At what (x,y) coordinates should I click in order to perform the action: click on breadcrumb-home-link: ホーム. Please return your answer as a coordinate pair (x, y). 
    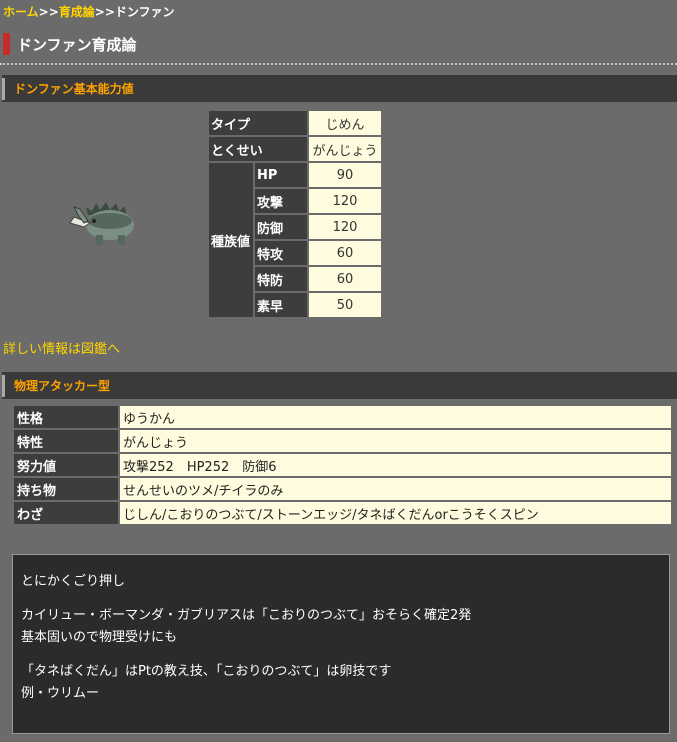
    Looking at the image, I should click on (21, 12).